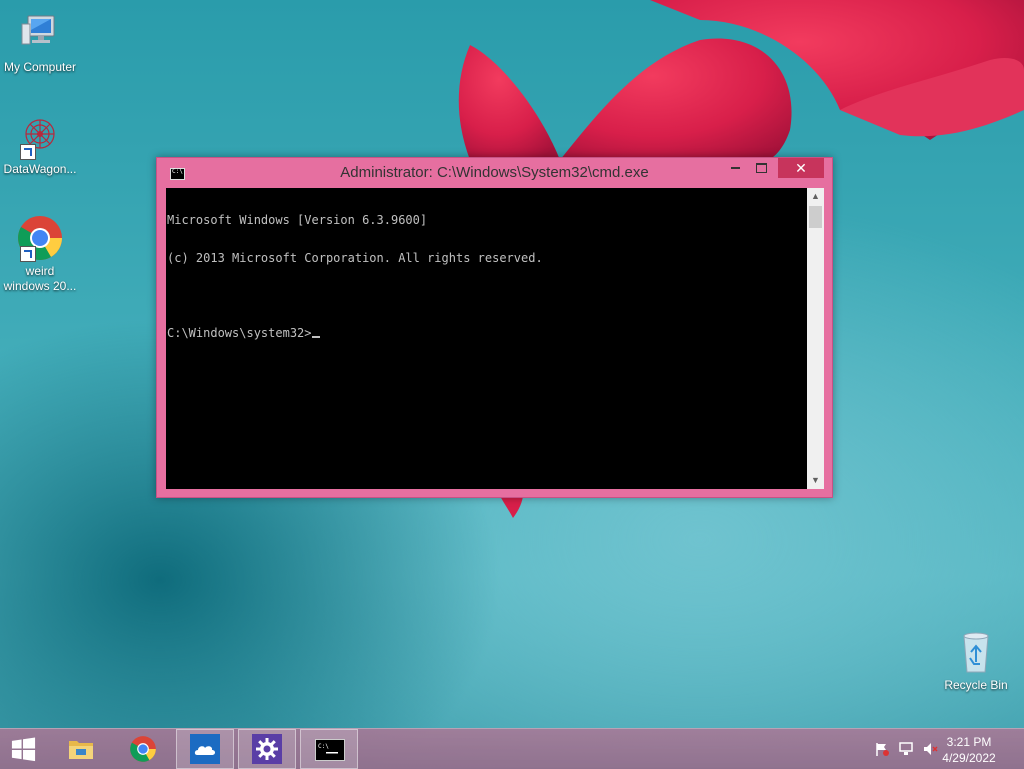  Describe the element at coordinates (969, 758) in the screenshot. I see `clock-date: 4/29/2022` at that location.